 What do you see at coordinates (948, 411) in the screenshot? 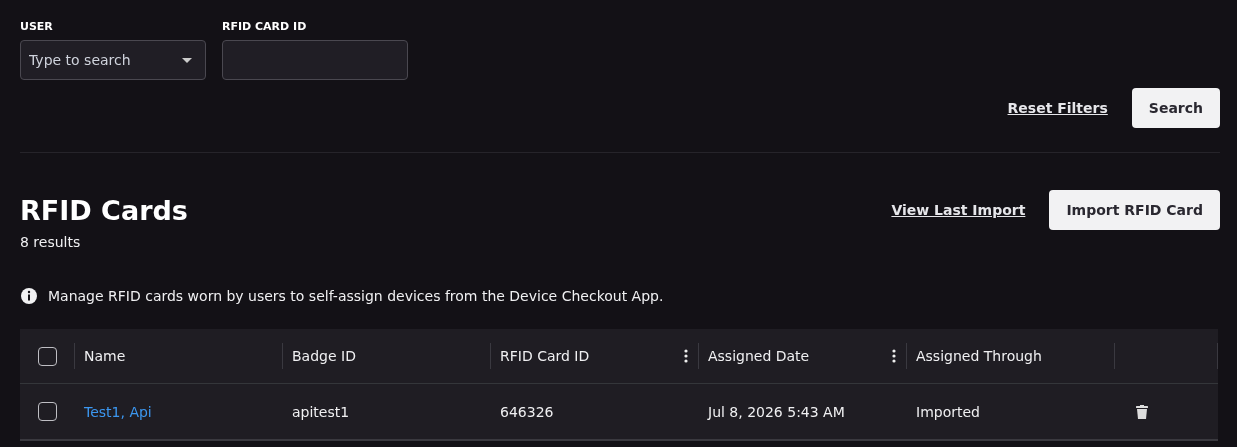
I see `table-cell: Imported` at bounding box center [948, 411].